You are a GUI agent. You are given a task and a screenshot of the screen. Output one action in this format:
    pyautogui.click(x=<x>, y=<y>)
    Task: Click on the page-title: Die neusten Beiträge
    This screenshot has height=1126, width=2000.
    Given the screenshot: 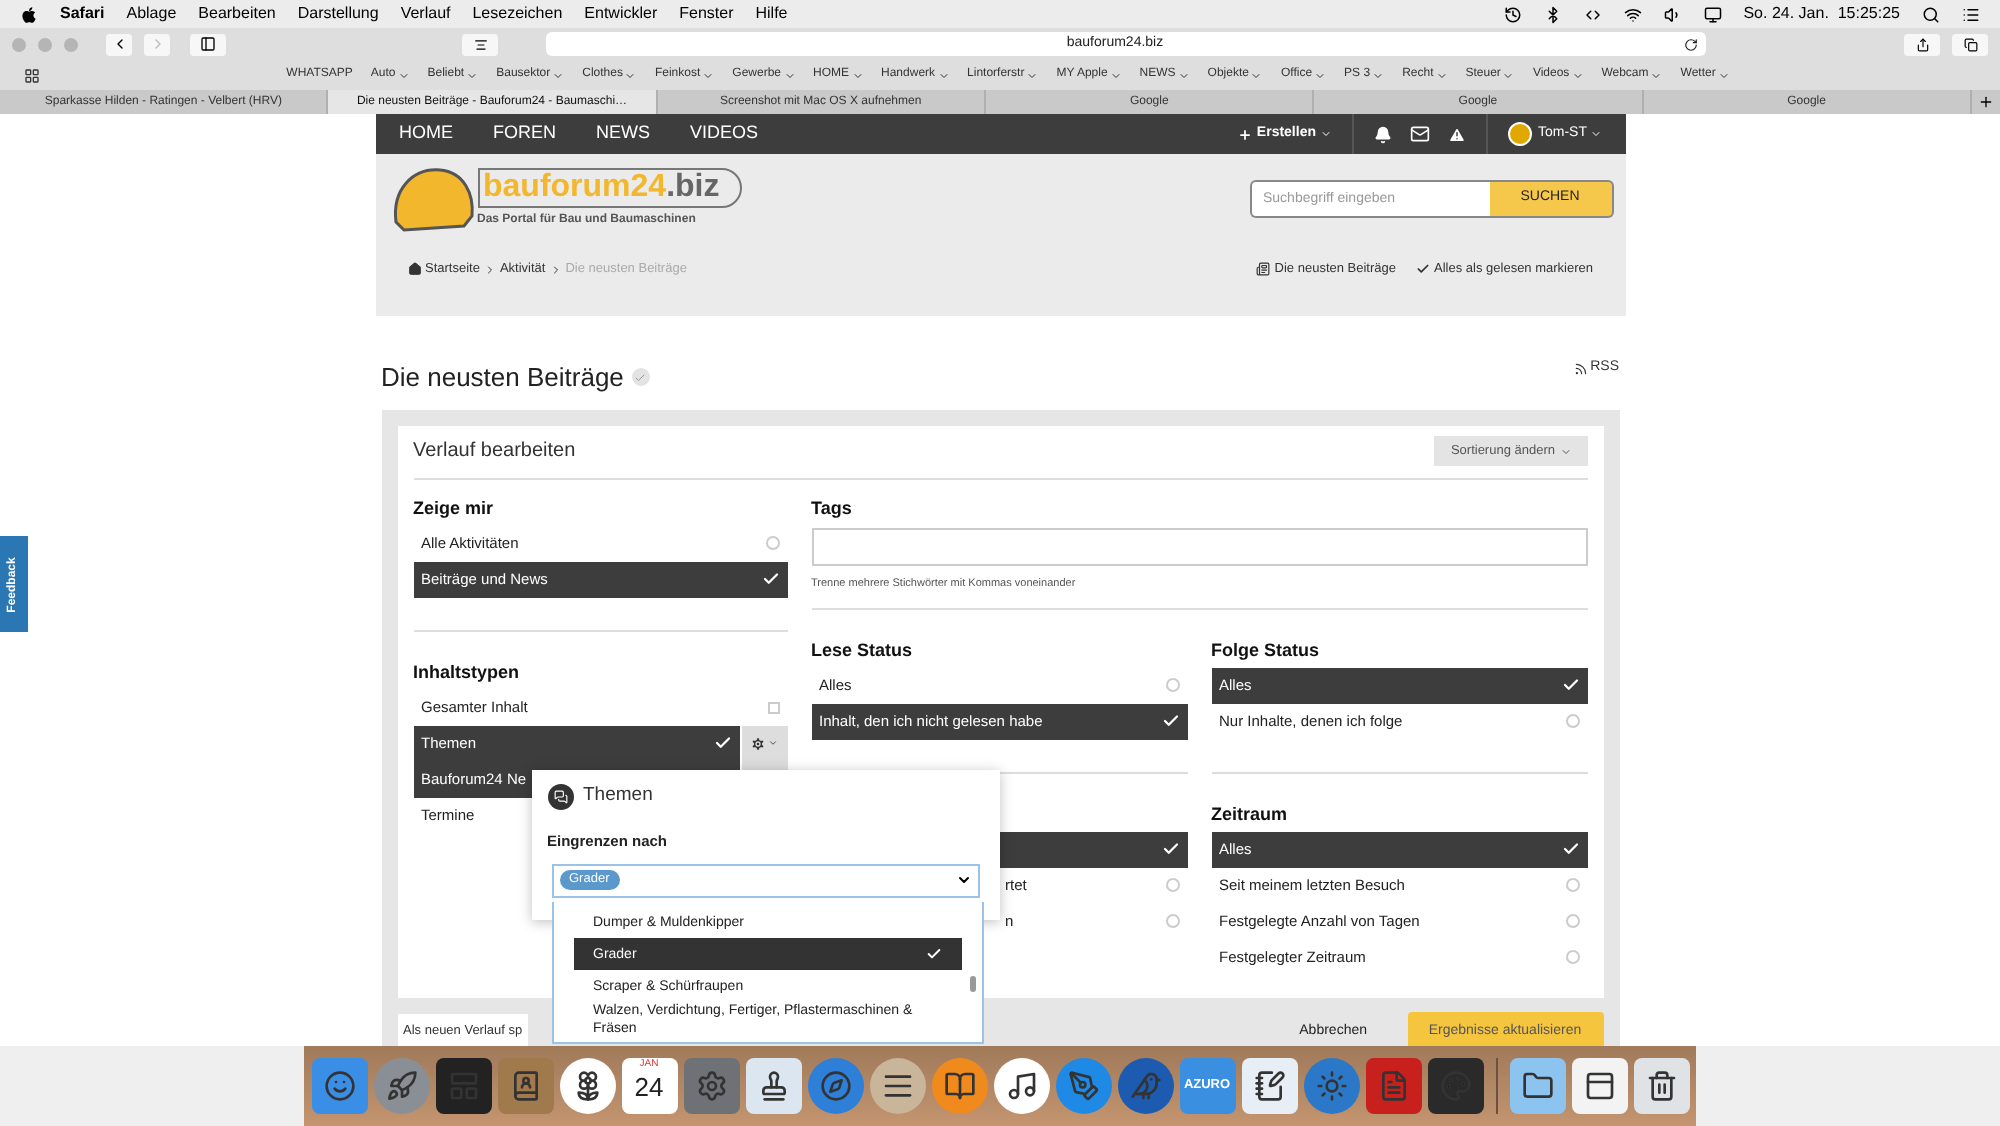 What is the action you would take?
    pyautogui.click(x=502, y=378)
    